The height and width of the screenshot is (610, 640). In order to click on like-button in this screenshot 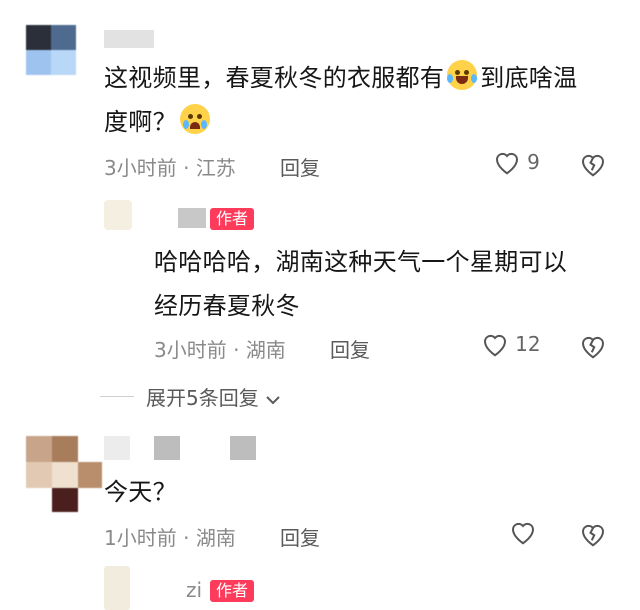, I will do `click(523, 534)`.